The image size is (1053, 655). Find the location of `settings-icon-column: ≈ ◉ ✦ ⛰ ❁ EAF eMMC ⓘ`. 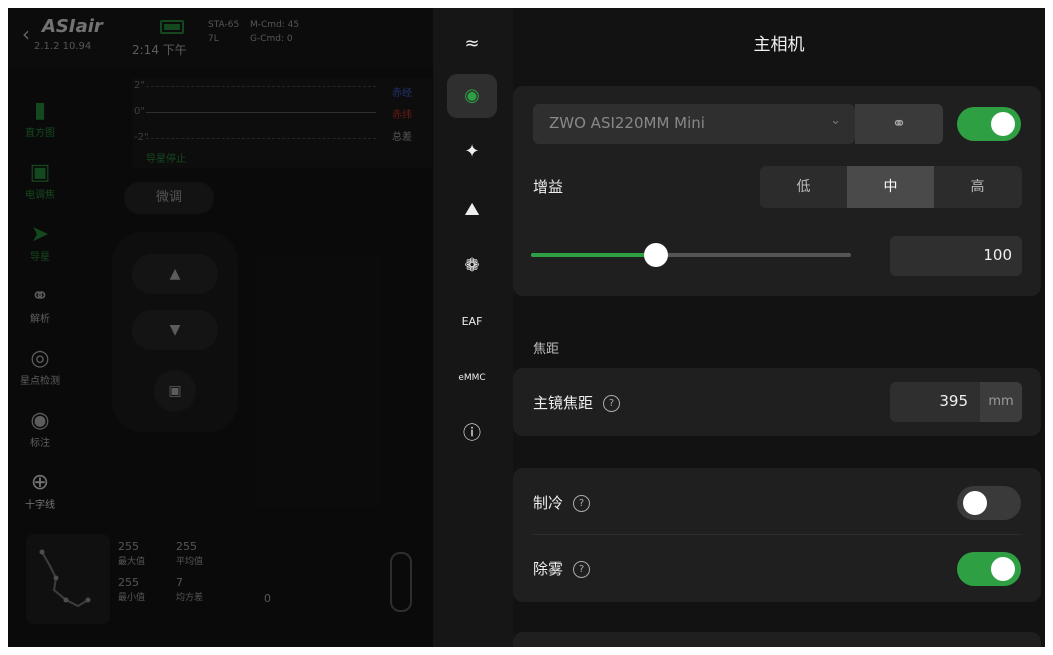

settings-icon-column: ≈ ◉ ✦ ⛰ ❁ EAF eMMC ⓘ is located at coordinates (473, 327).